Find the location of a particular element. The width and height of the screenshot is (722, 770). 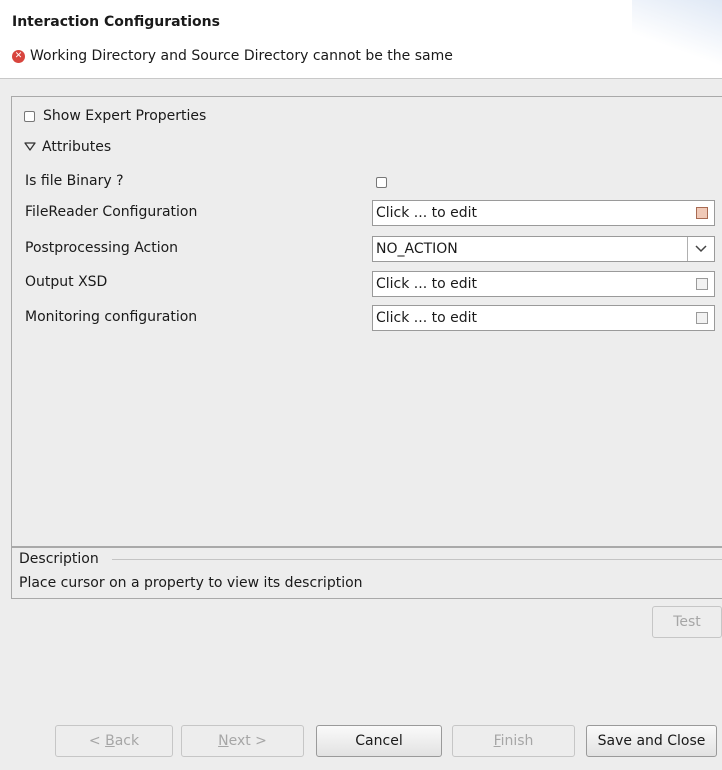

finish-button: Finish is located at coordinates (513, 741).